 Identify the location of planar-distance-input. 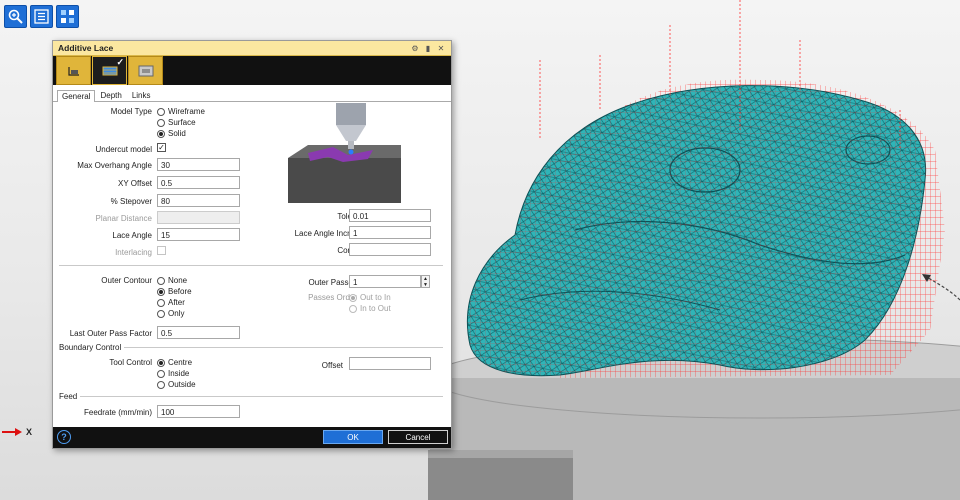
(198, 217).